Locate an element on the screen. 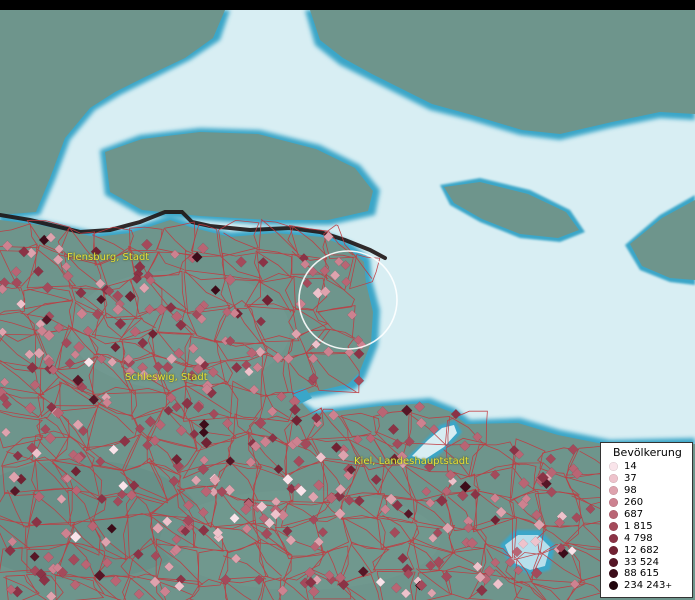  legend-label: 4 798 is located at coordinates (638, 538).